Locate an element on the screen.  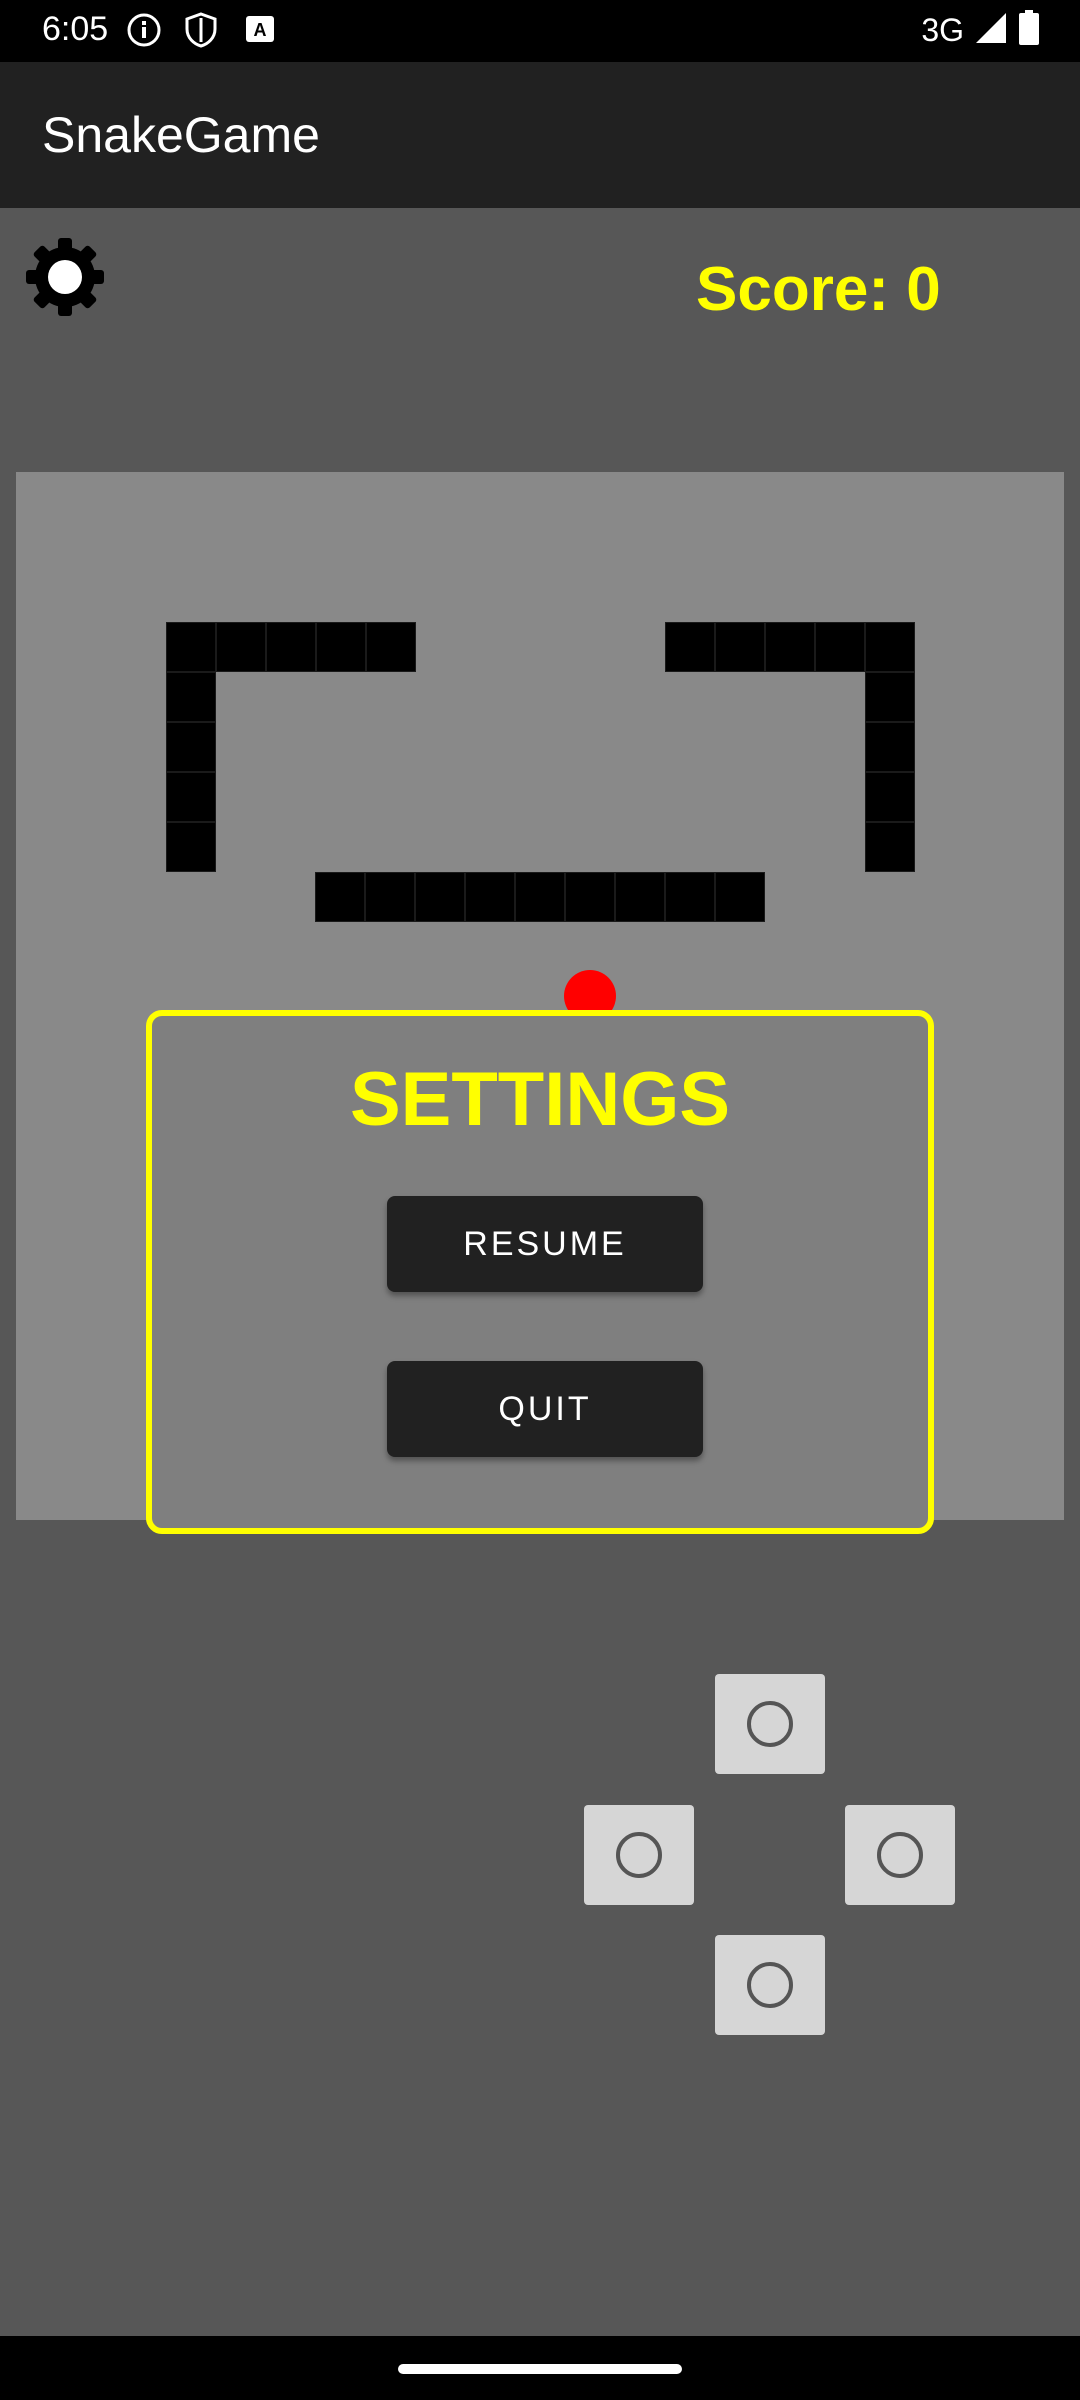
nav-bar is located at coordinates (540, 2368).